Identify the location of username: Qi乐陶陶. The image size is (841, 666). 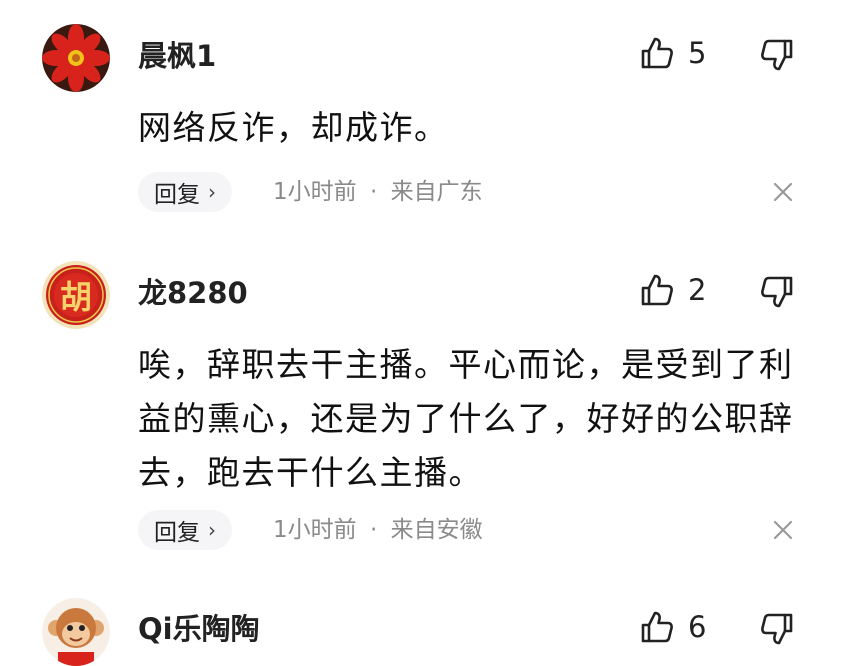
(199, 629).